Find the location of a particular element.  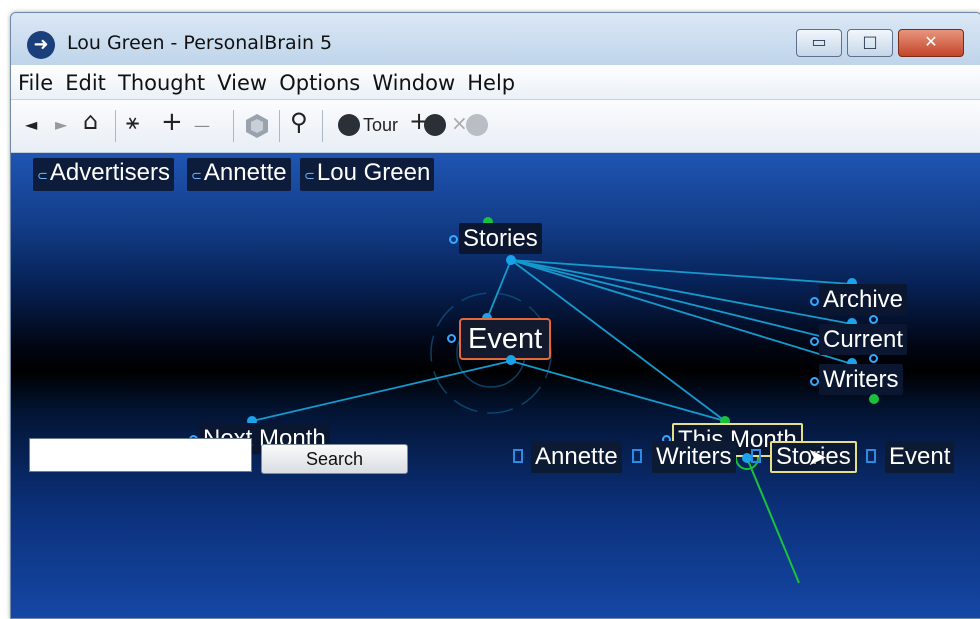

history-writers: Writers is located at coordinates (694, 457).